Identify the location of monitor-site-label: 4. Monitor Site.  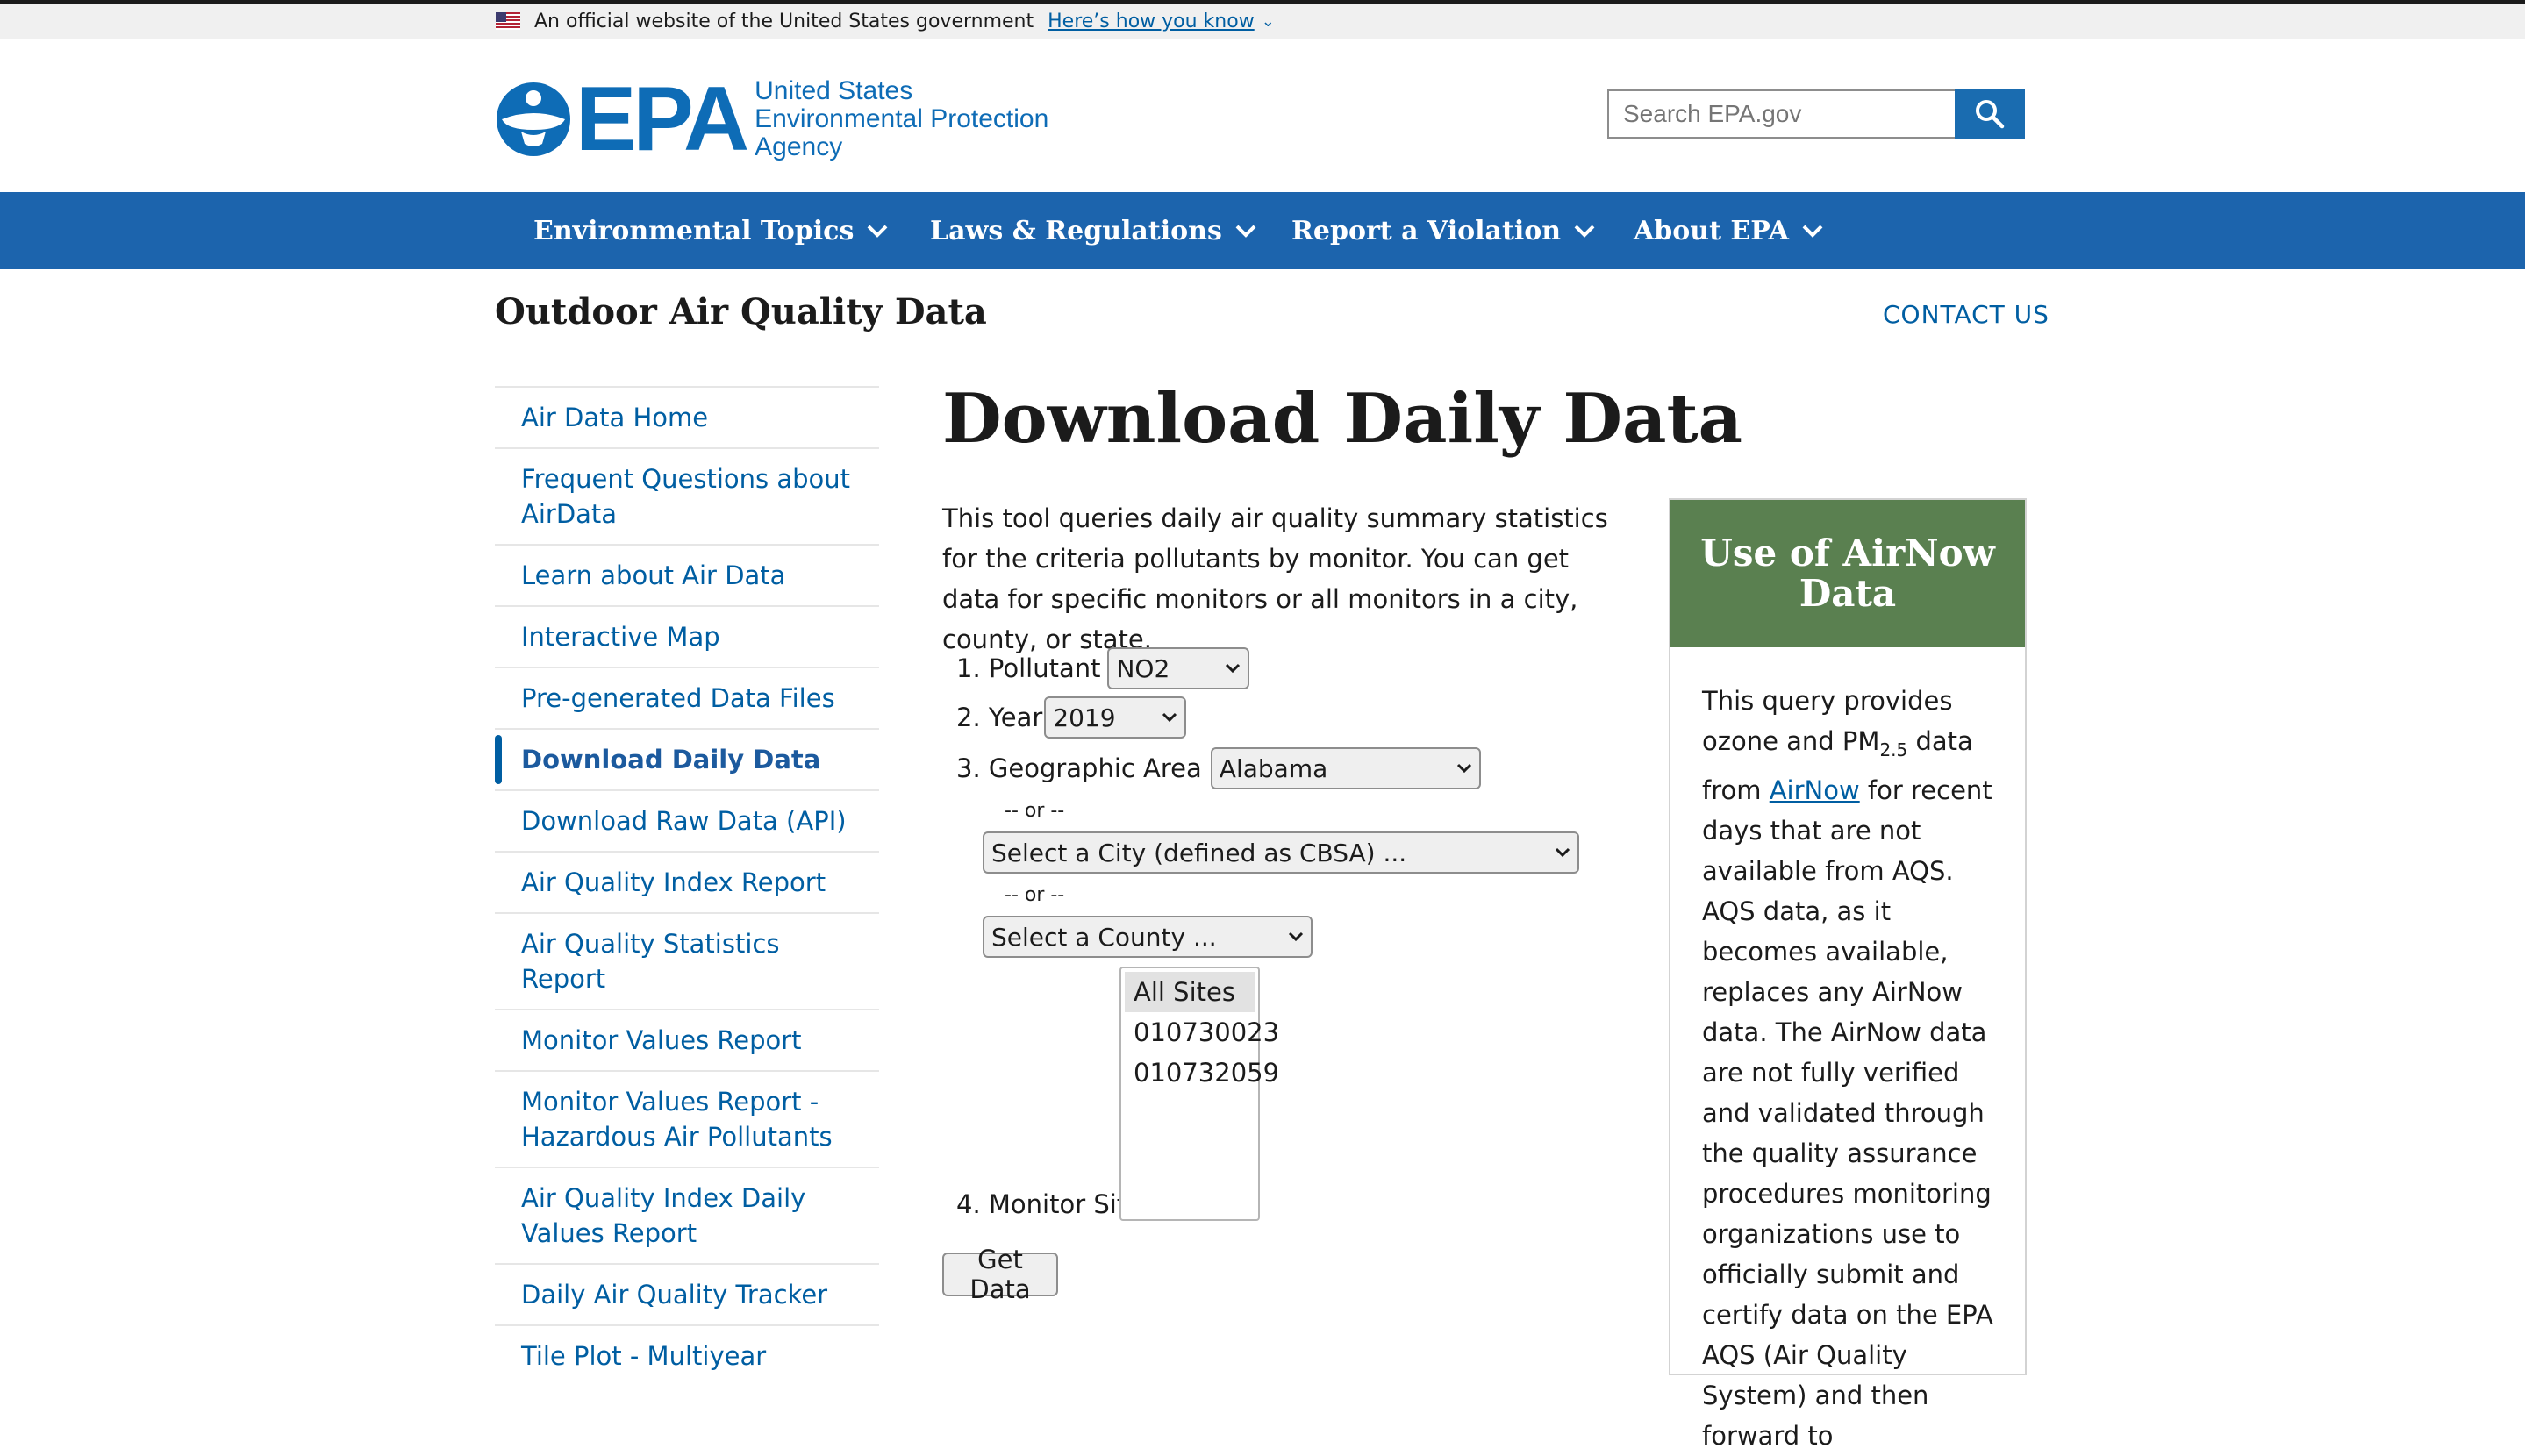
(1049, 1204).